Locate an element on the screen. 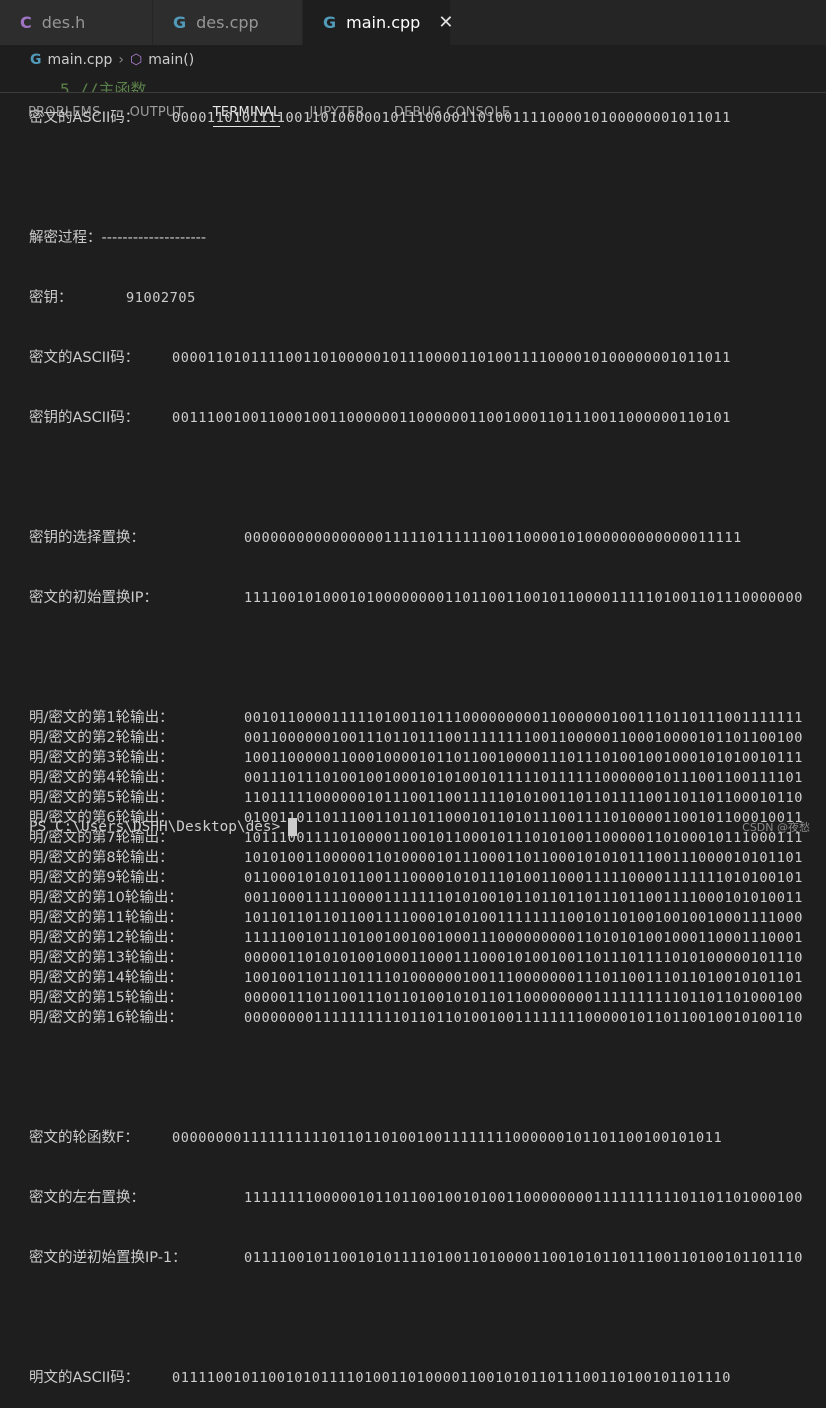  terminal-line: 密钥： 91002705 is located at coordinates (112, 298).